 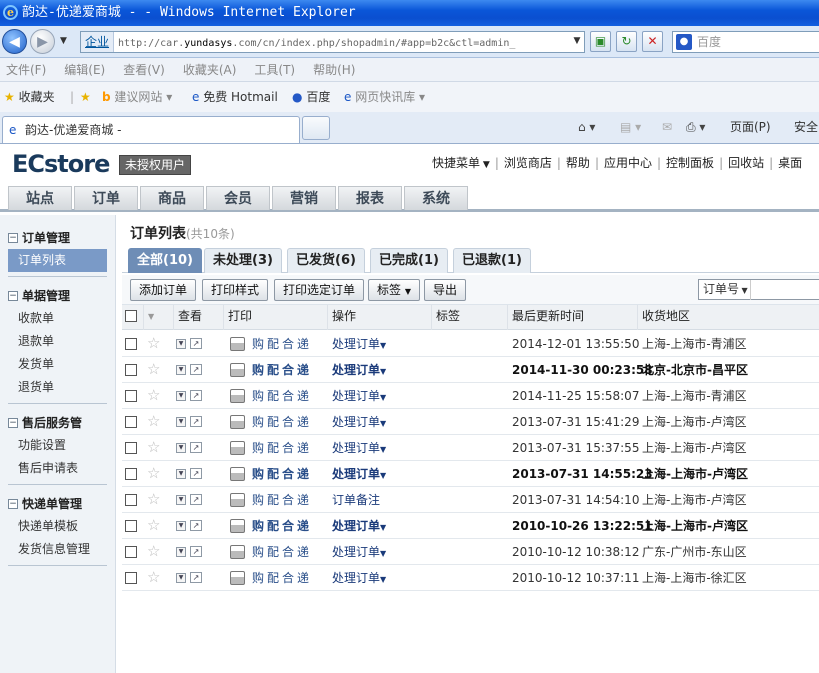 What do you see at coordinates (159, 317) in the screenshot?
I see `sort-icon: ▼` at bounding box center [159, 317].